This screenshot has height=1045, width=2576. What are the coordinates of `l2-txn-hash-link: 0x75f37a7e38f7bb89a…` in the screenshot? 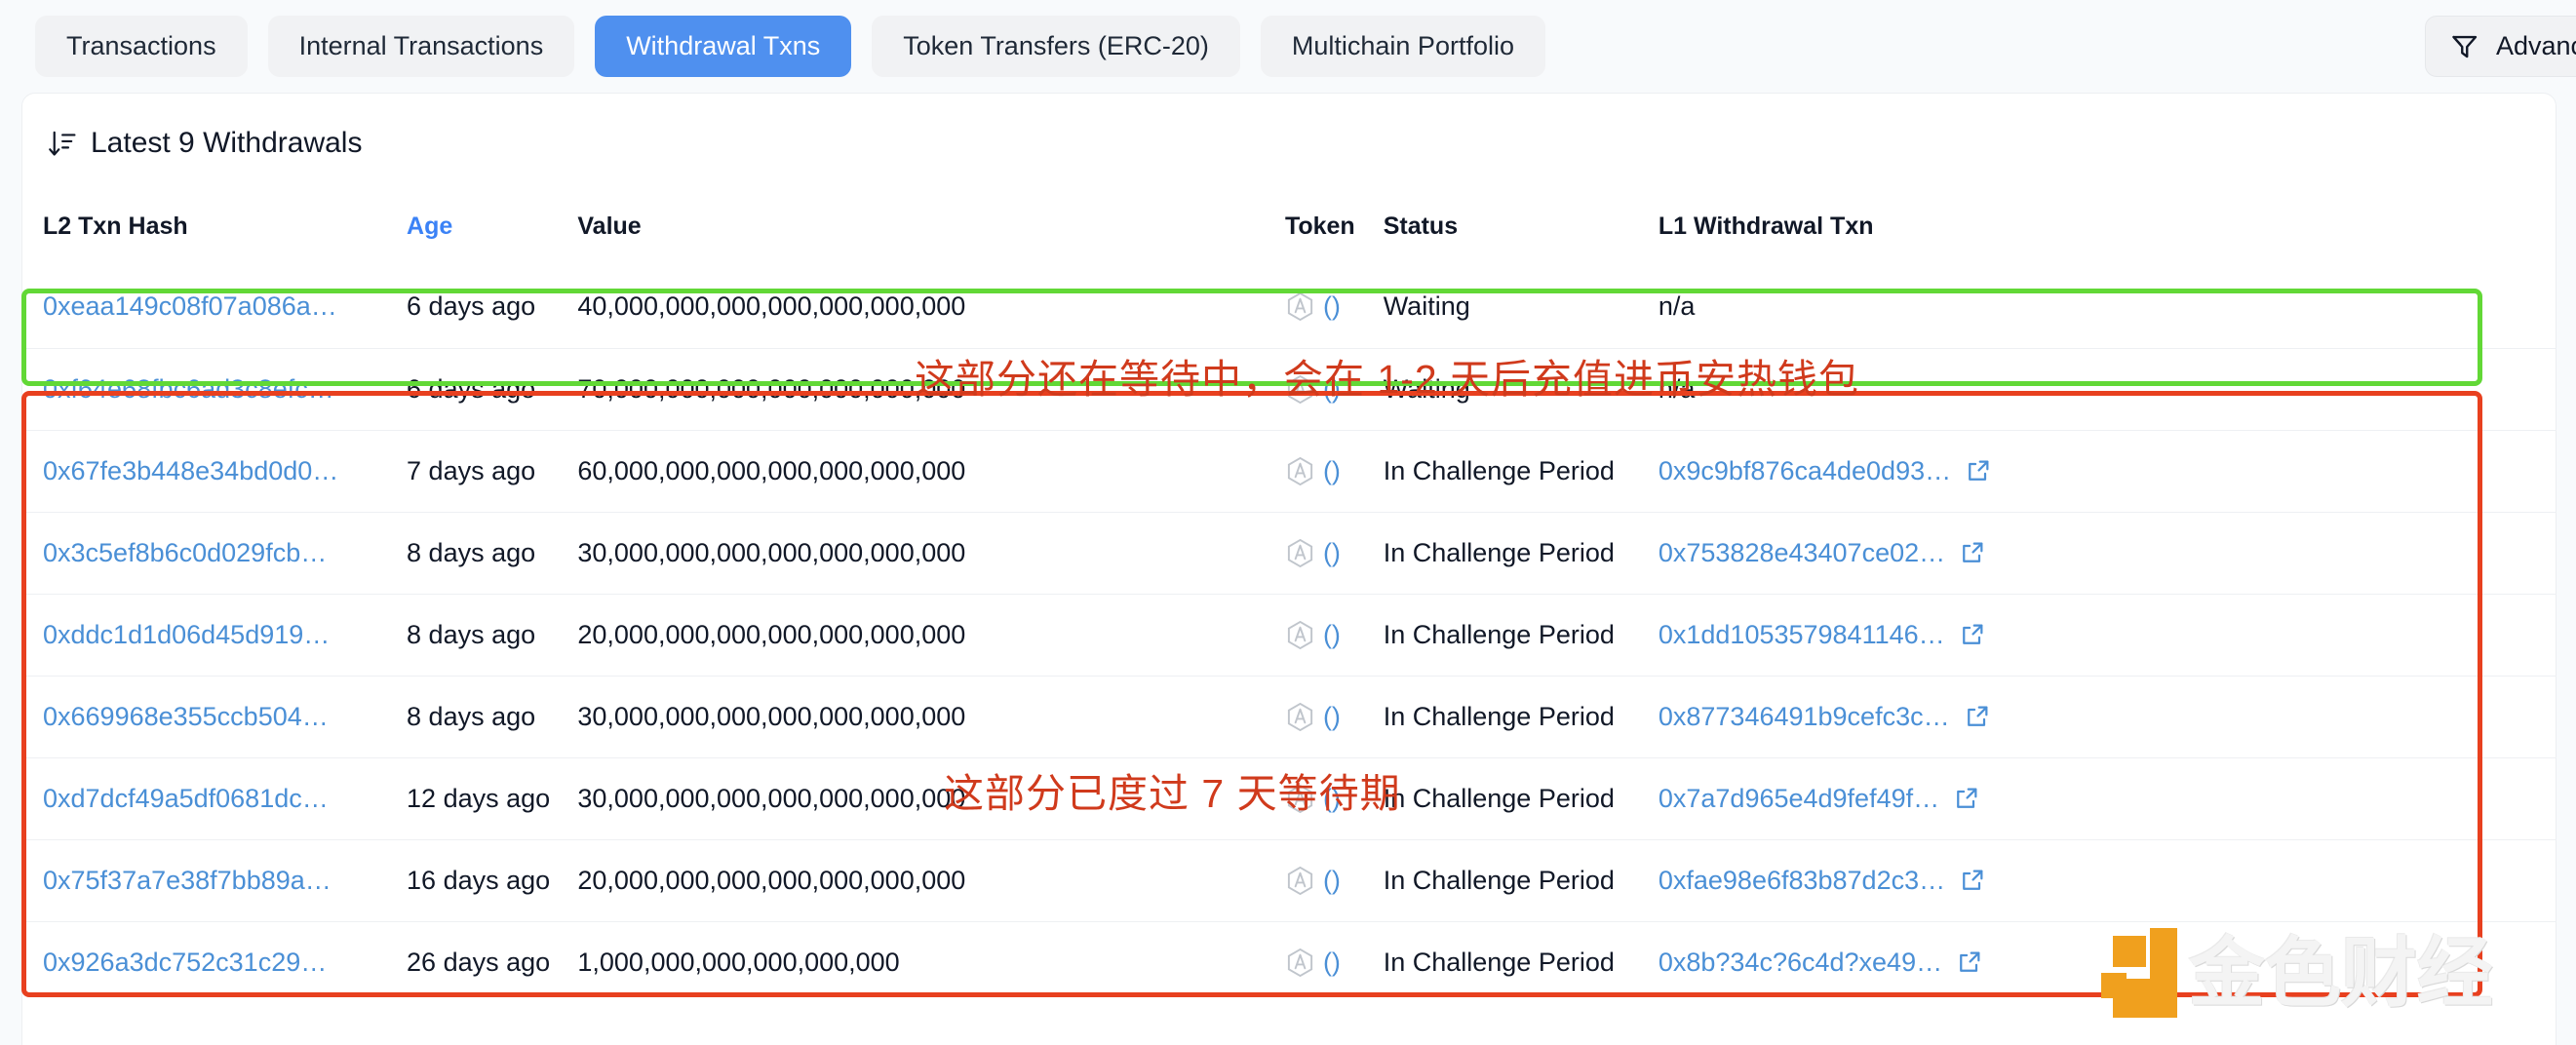 It's located at (187, 880).